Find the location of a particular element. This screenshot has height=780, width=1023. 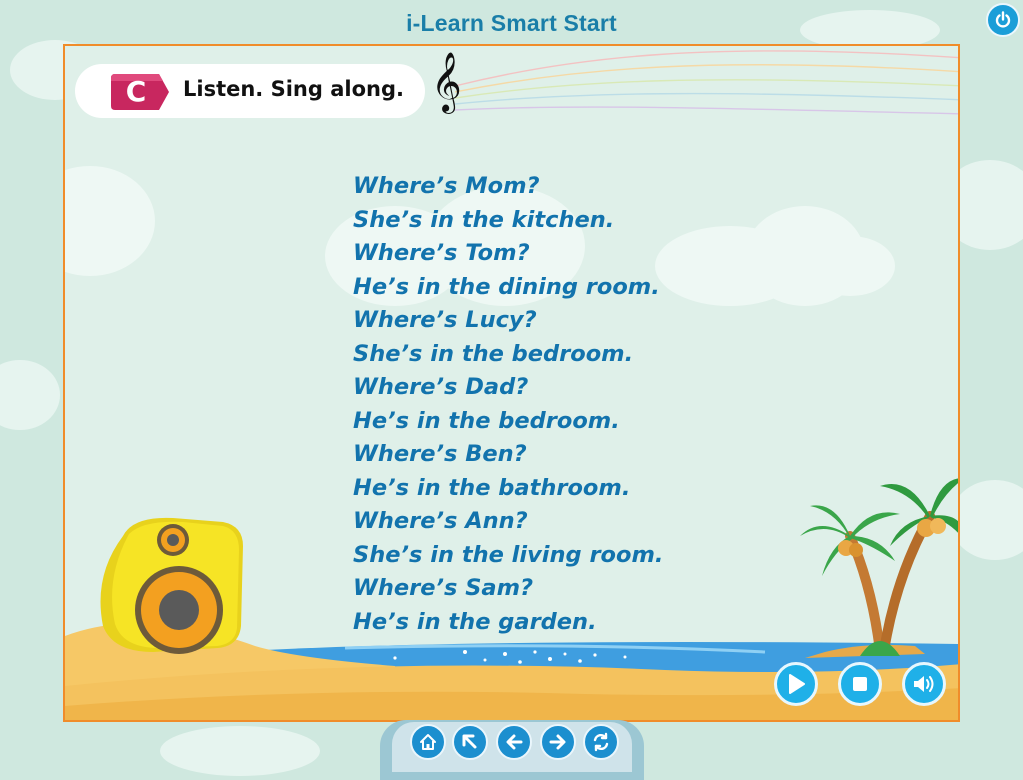

home-button is located at coordinates (428, 742).